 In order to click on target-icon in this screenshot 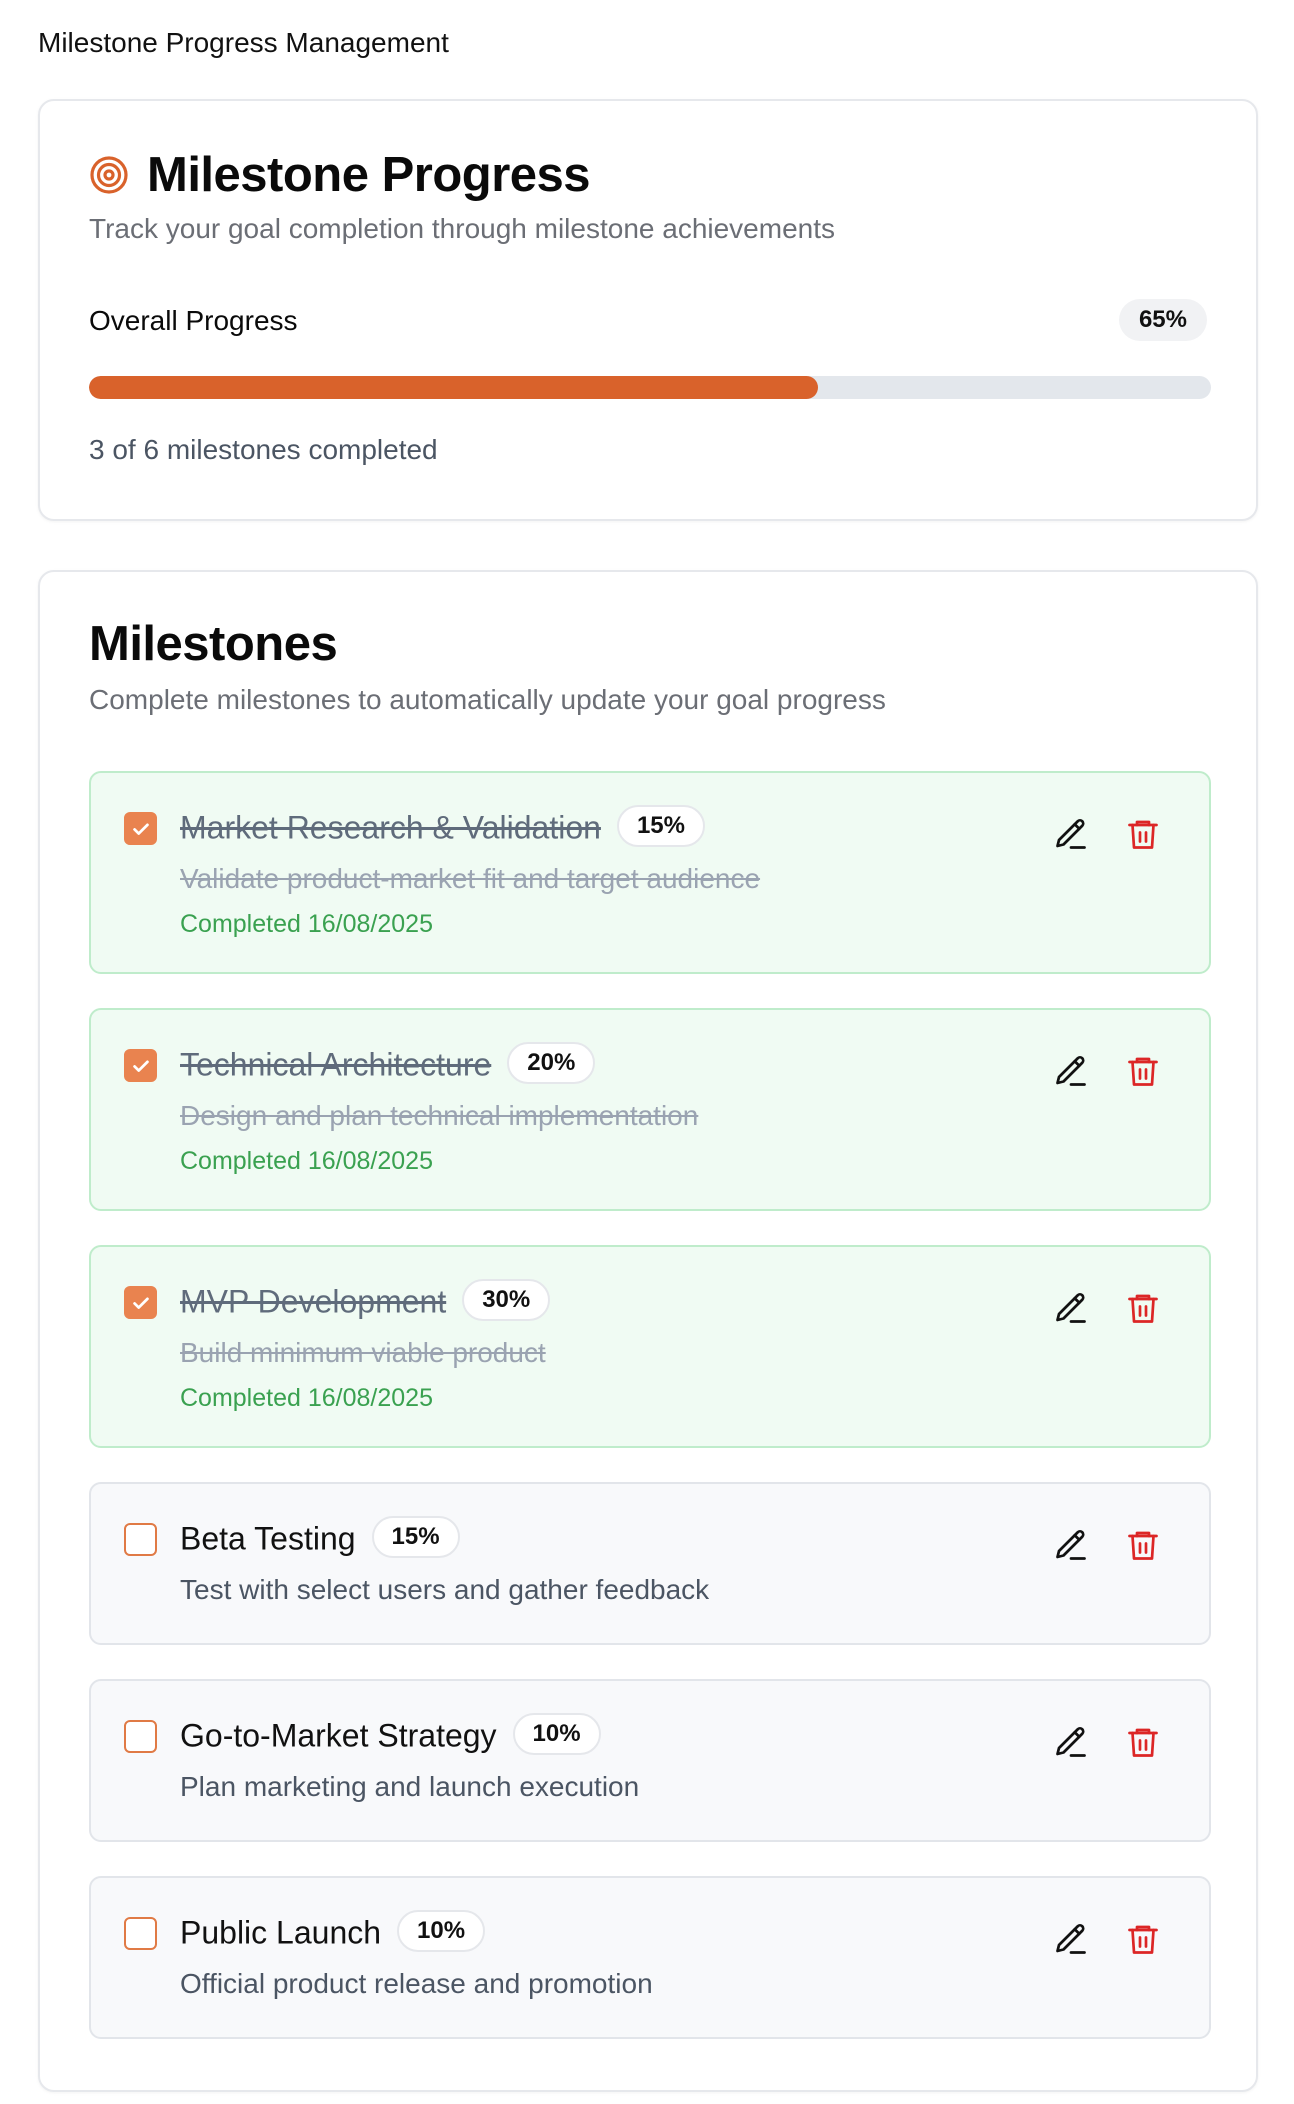, I will do `click(109, 175)`.